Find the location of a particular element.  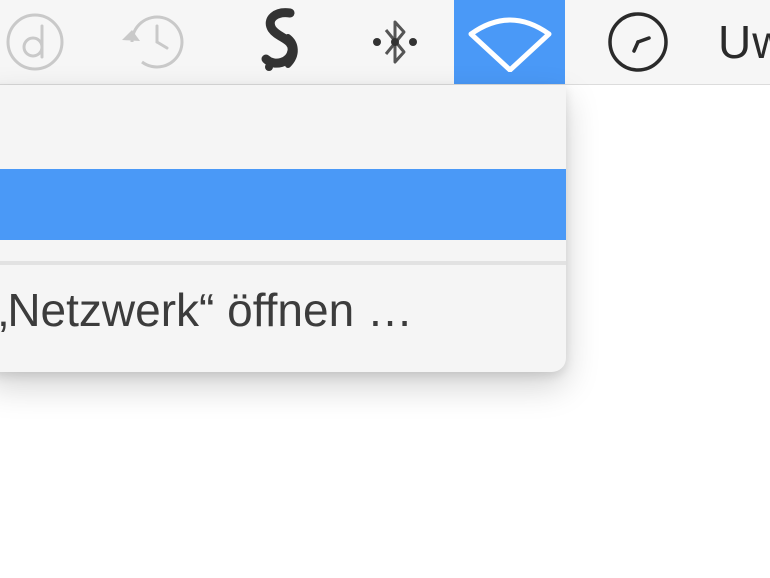

clock-icon is located at coordinates (638, 42).